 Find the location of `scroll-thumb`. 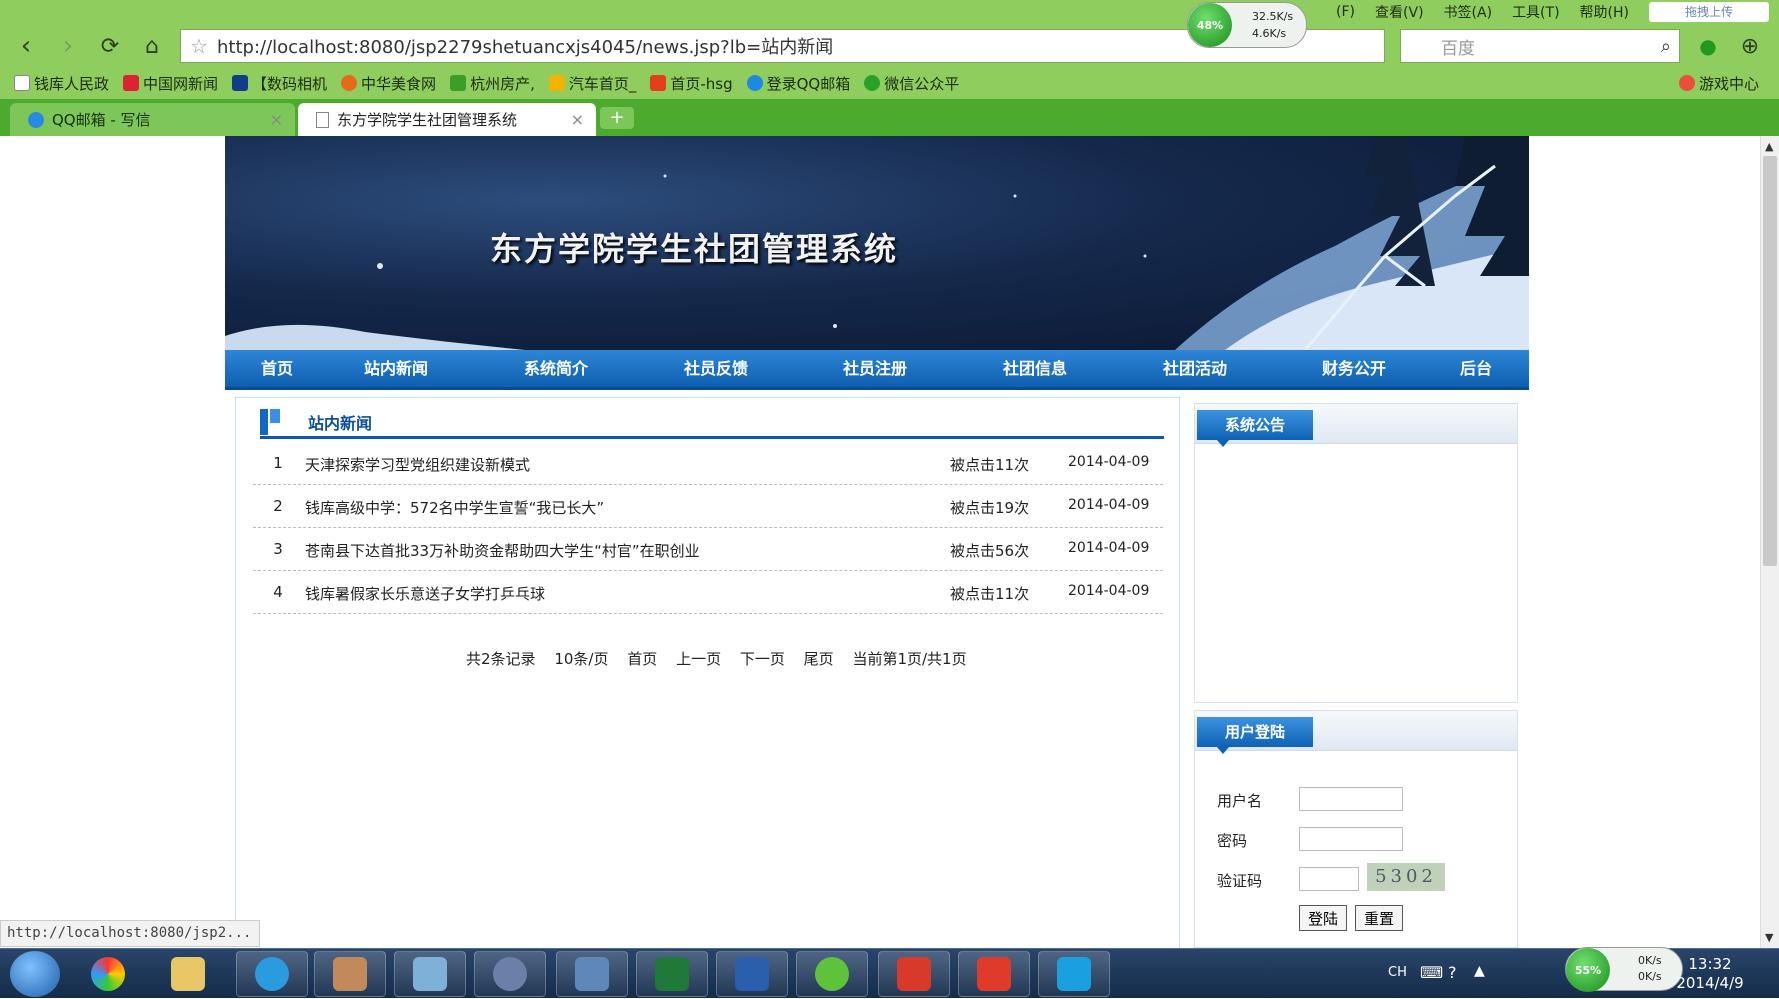

scroll-thumb is located at coordinates (1770, 361).